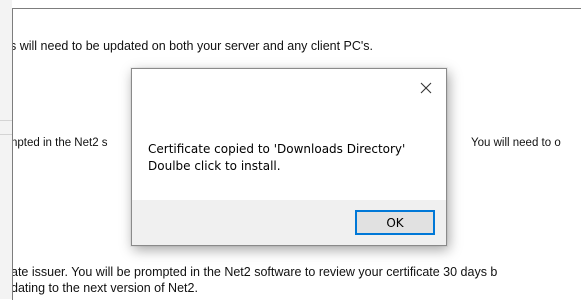 The height and width of the screenshot is (300, 581). What do you see at coordinates (289, 222) in the screenshot?
I see `dialog-footer: OK` at bounding box center [289, 222].